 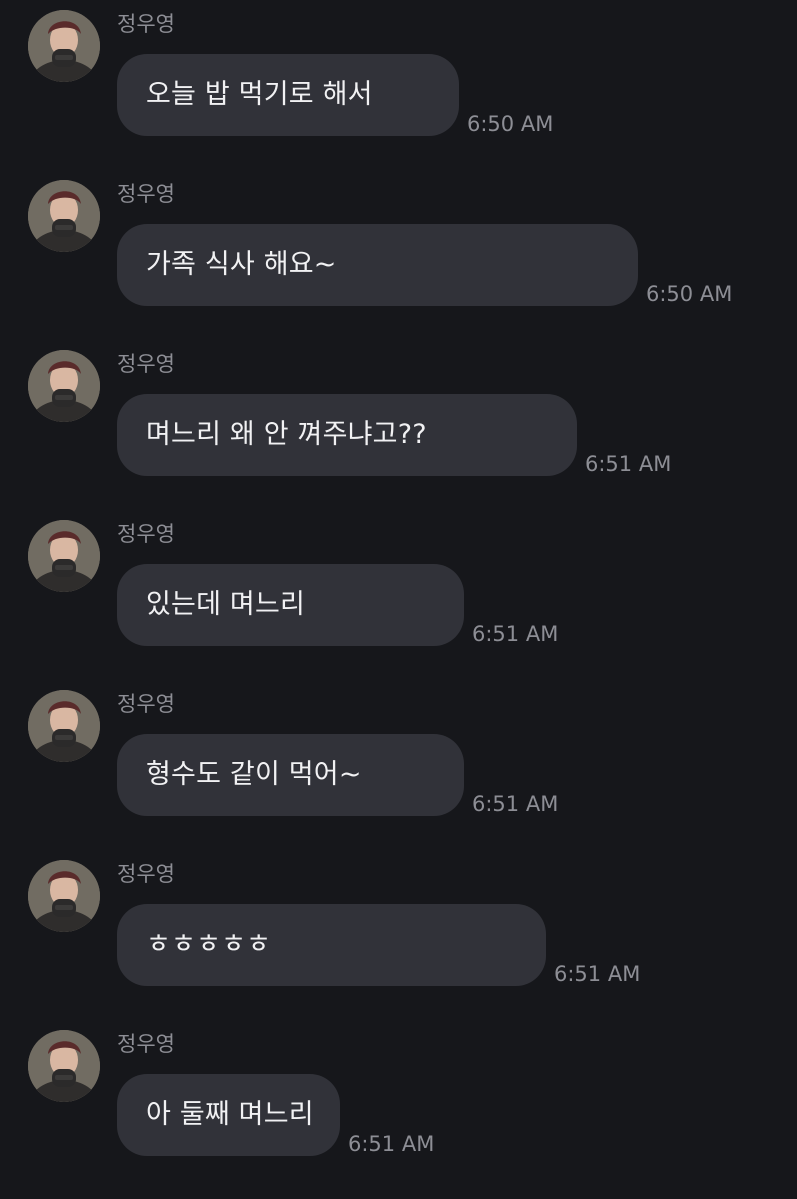 I want to click on message-item: 정우영 오늘 밥 먹기로 해서 6:50 AM, so click(x=398, y=80).